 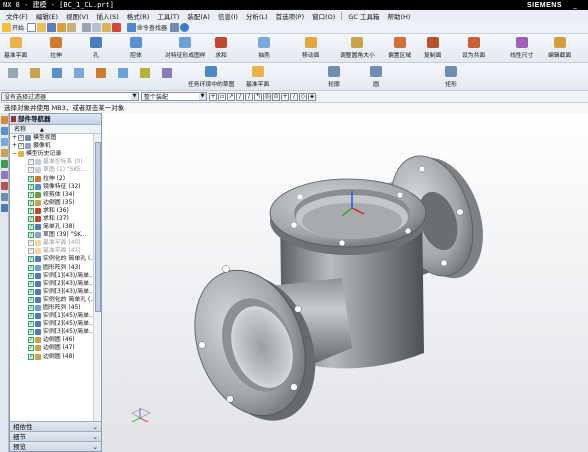 What do you see at coordinates (136, 48) in the screenshot?
I see `feature-command-button: 腔体` at bounding box center [136, 48].